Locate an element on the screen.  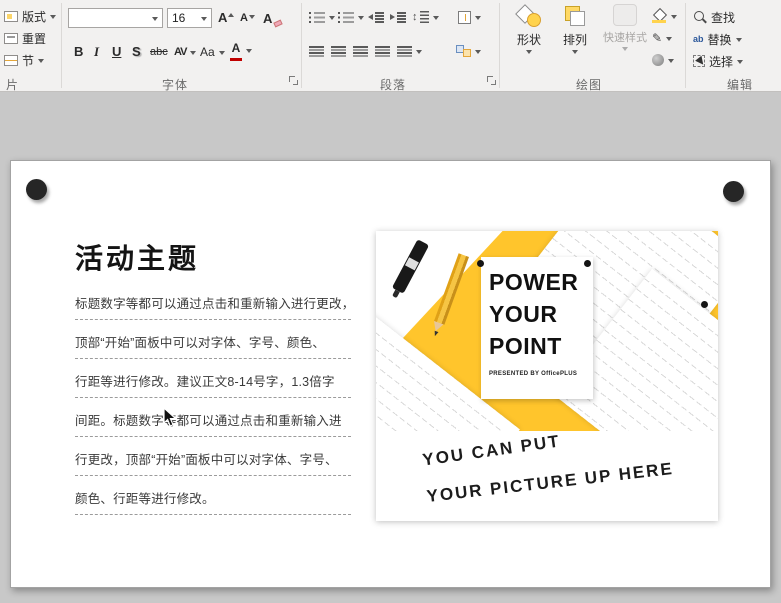
change-case-button: Aa is located at coordinates (212, 52).